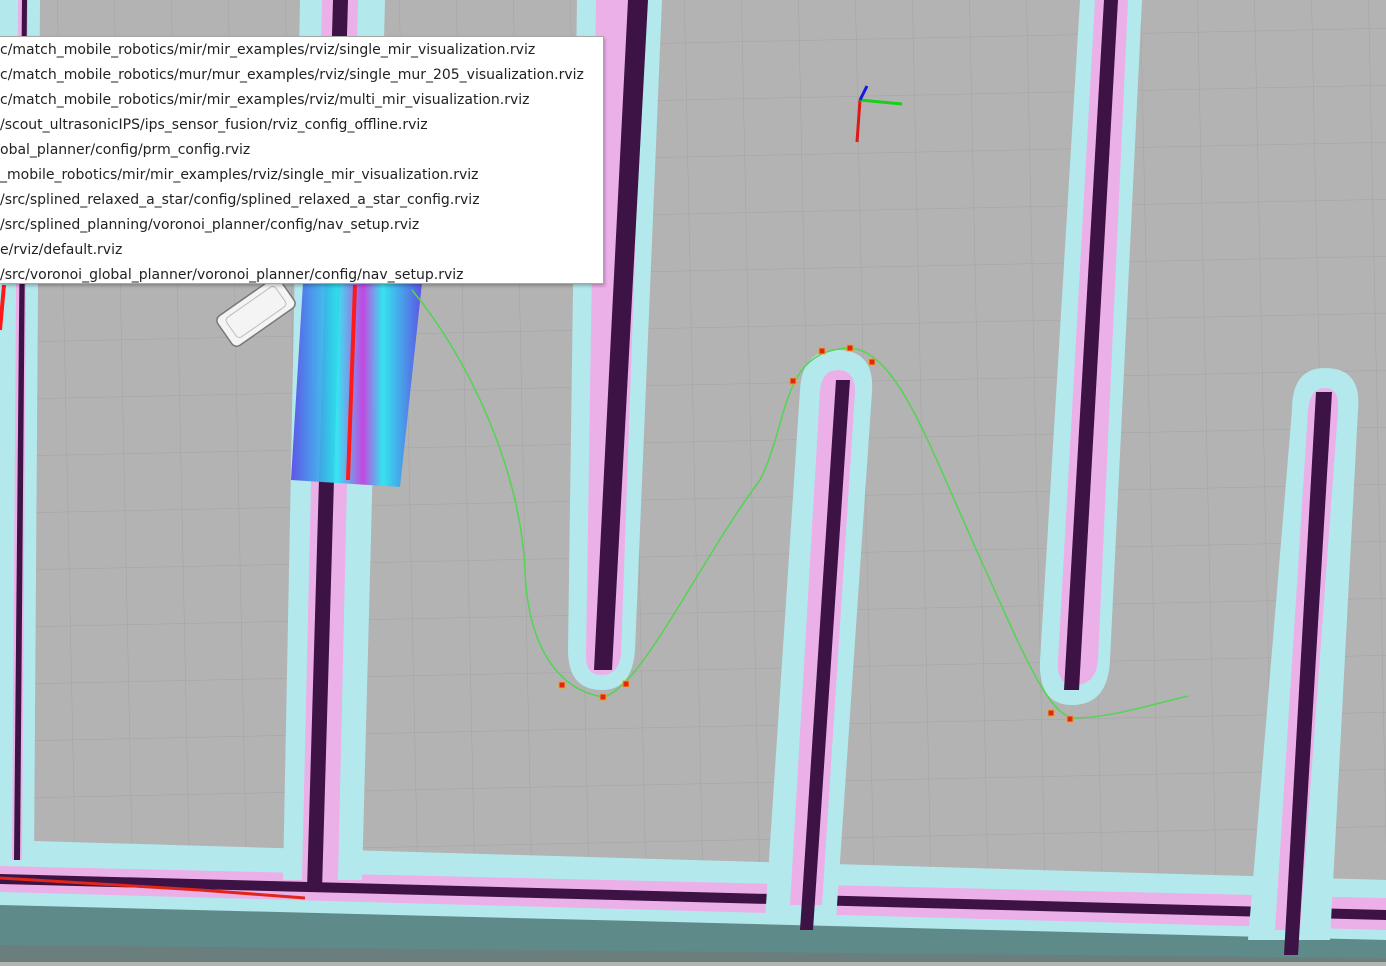  Describe the element at coordinates (356, 385) in the screenshot. I see `laser-scan` at that location.